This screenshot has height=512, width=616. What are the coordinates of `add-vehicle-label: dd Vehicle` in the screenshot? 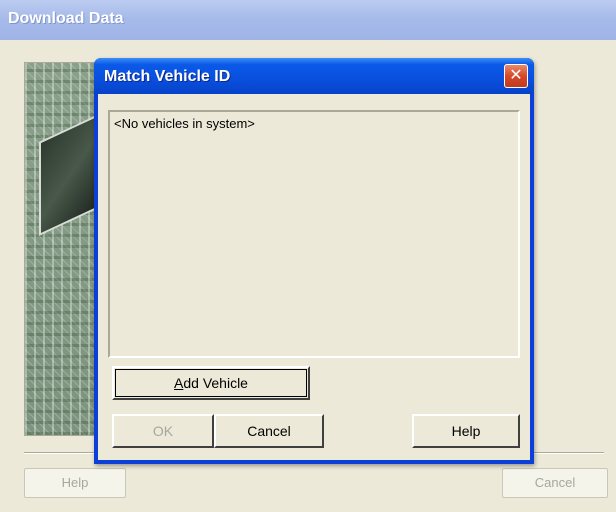 It's located at (215, 383).